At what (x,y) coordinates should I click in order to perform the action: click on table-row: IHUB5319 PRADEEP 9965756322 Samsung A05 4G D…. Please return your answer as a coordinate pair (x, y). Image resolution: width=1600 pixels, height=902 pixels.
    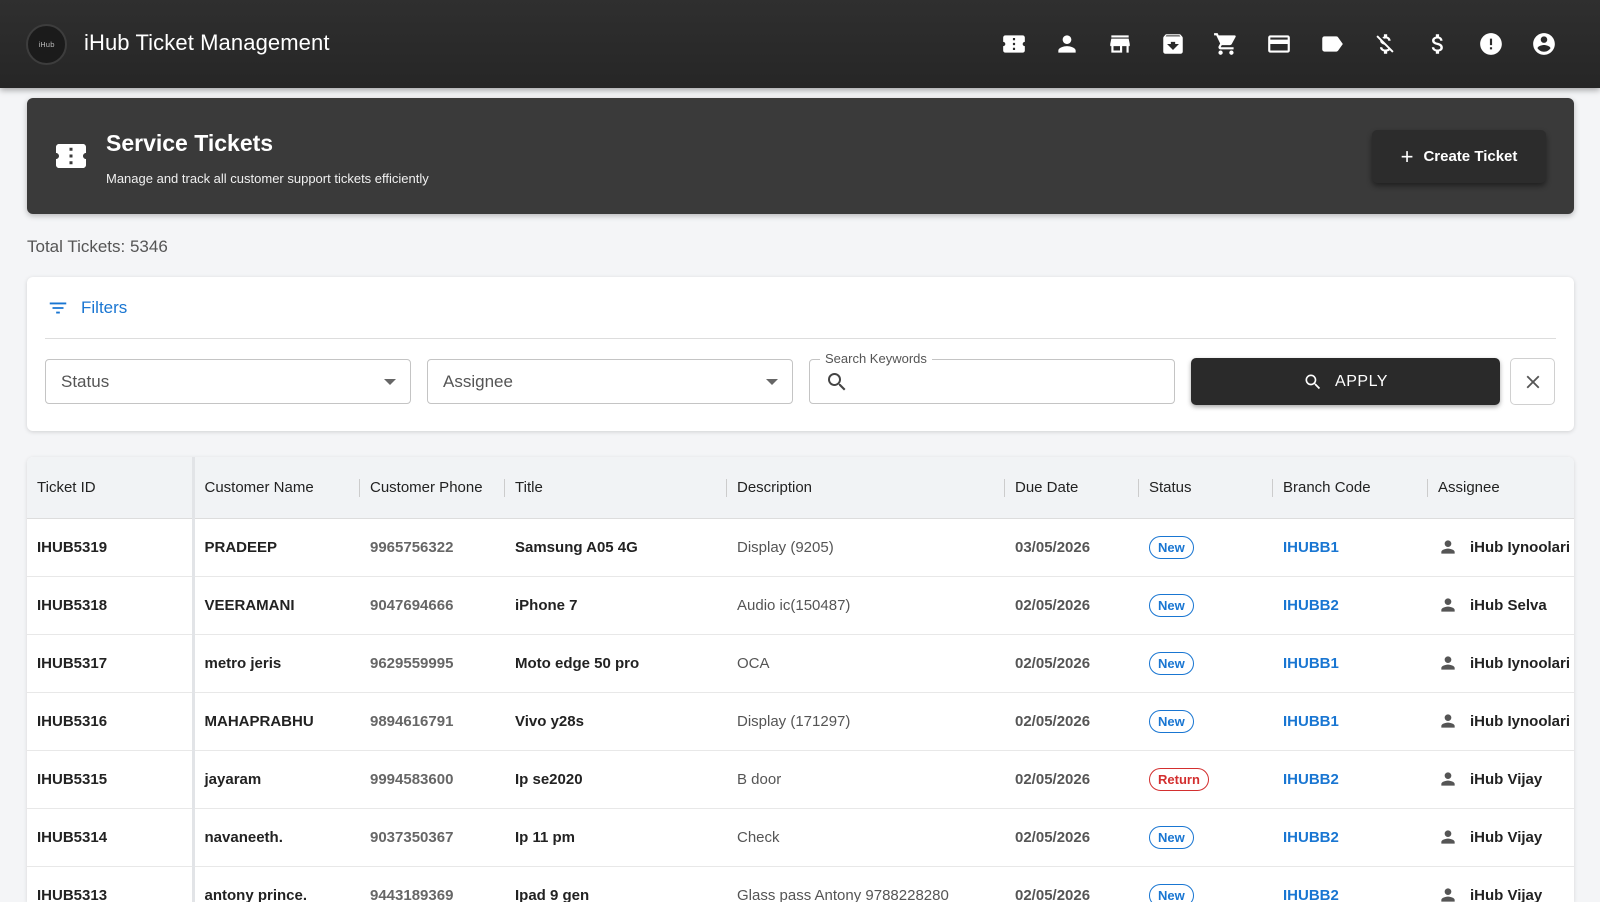
    Looking at the image, I should click on (800, 547).